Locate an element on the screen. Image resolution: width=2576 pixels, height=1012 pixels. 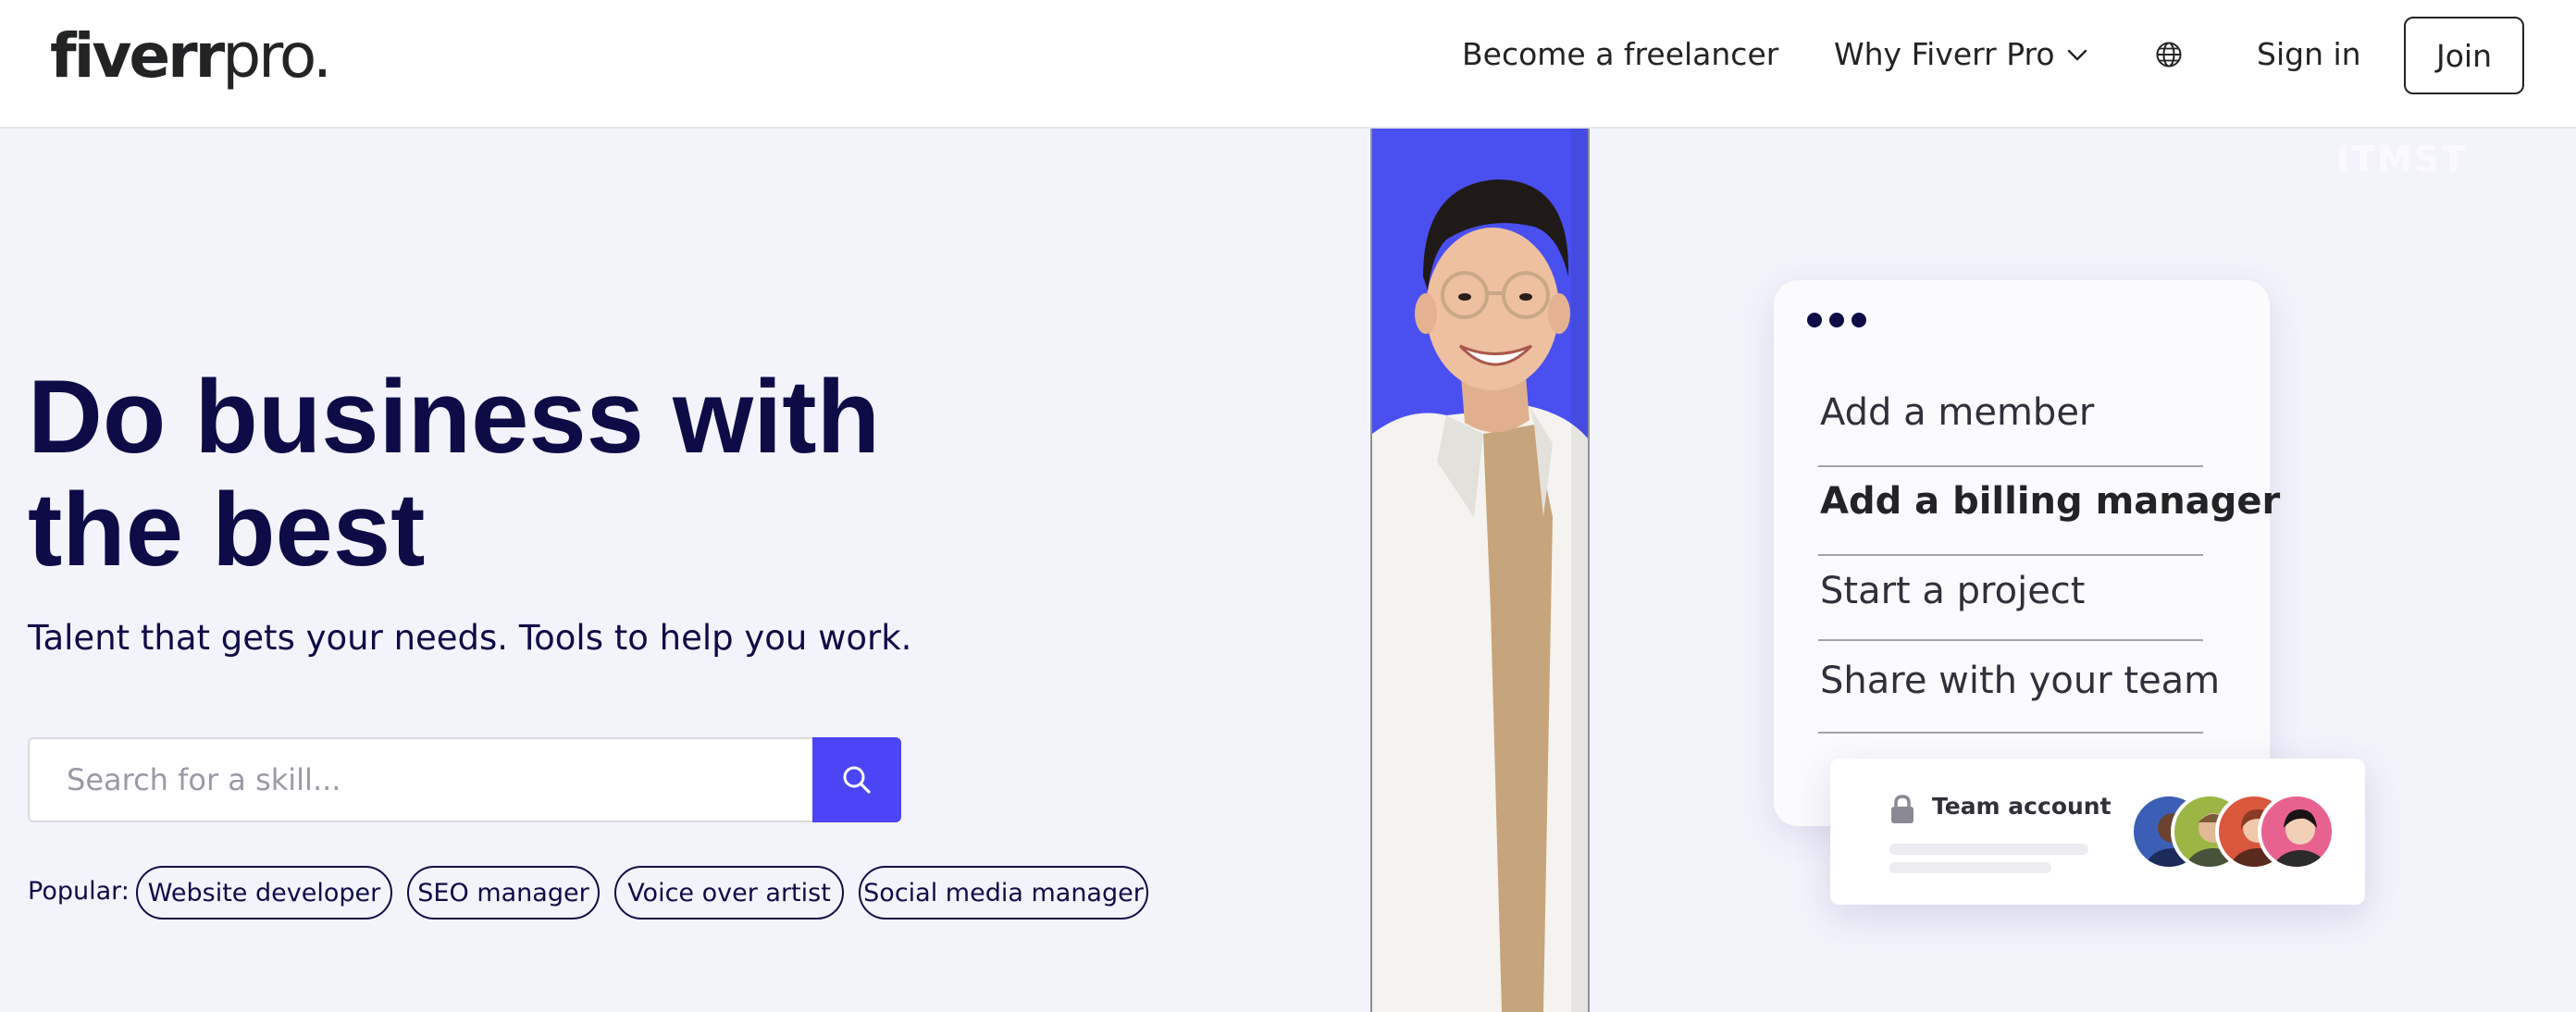
more-dots-icon is located at coordinates (1839, 320).